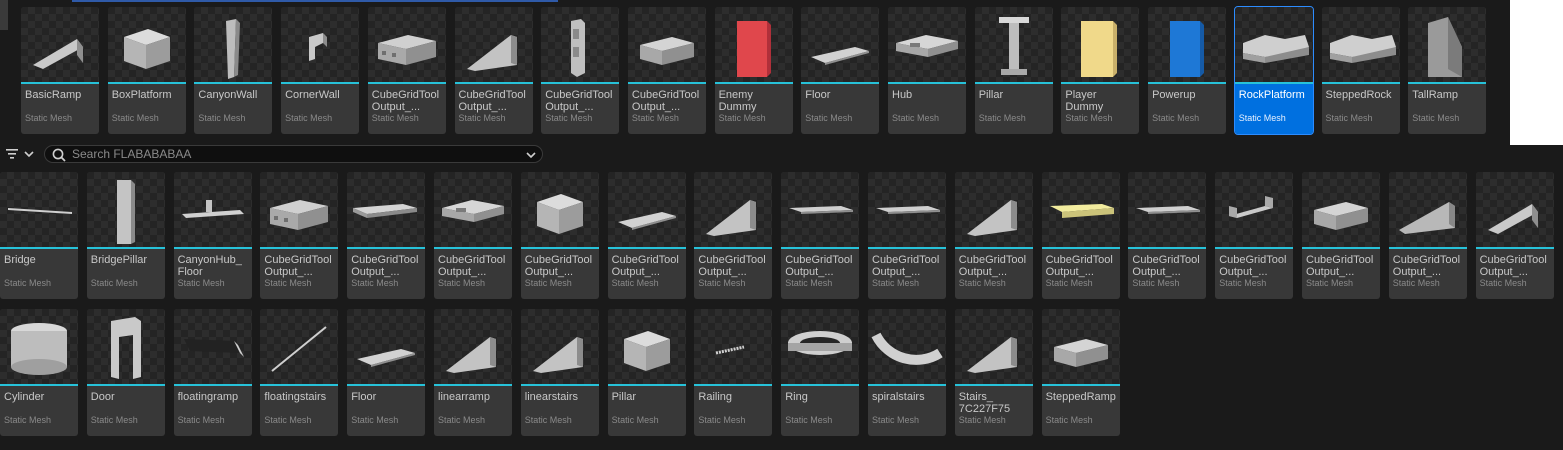 Image resolution: width=1563 pixels, height=450 pixels. I want to click on asset-tile: linearstairs Static Mesh, so click(559, 372).